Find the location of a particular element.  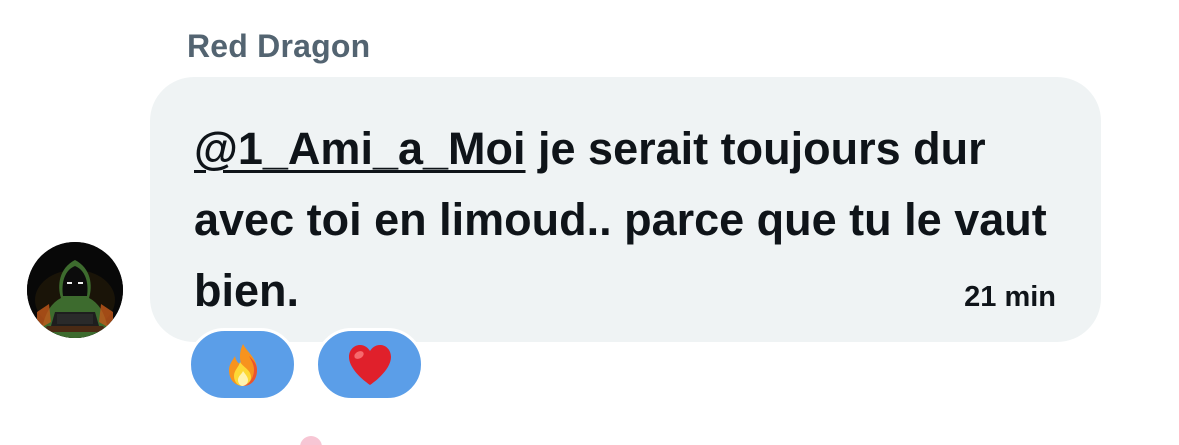

reaction-heart is located at coordinates (369, 364).